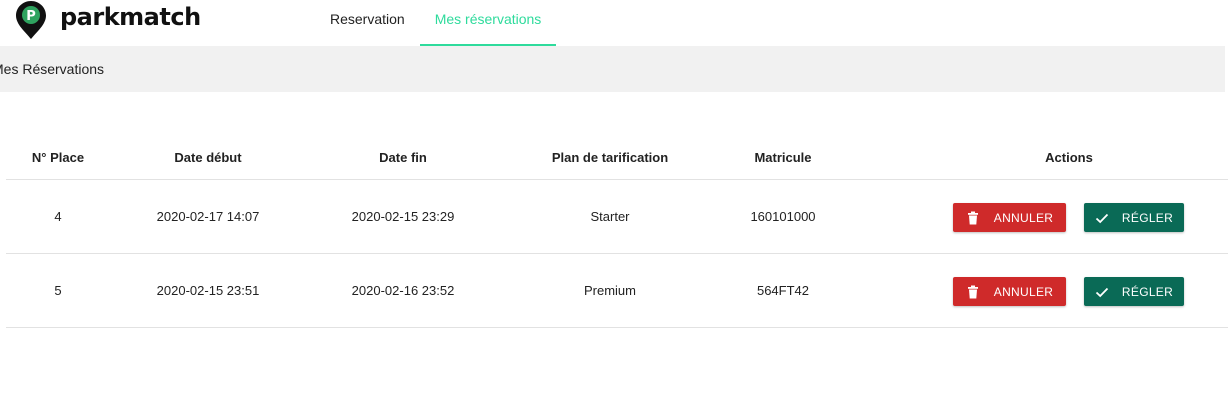 This screenshot has width=1228, height=406. What do you see at coordinates (403, 216) in the screenshot?
I see `cell-date-fin: 2020-02-15 23:29` at bounding box center [403, 216].